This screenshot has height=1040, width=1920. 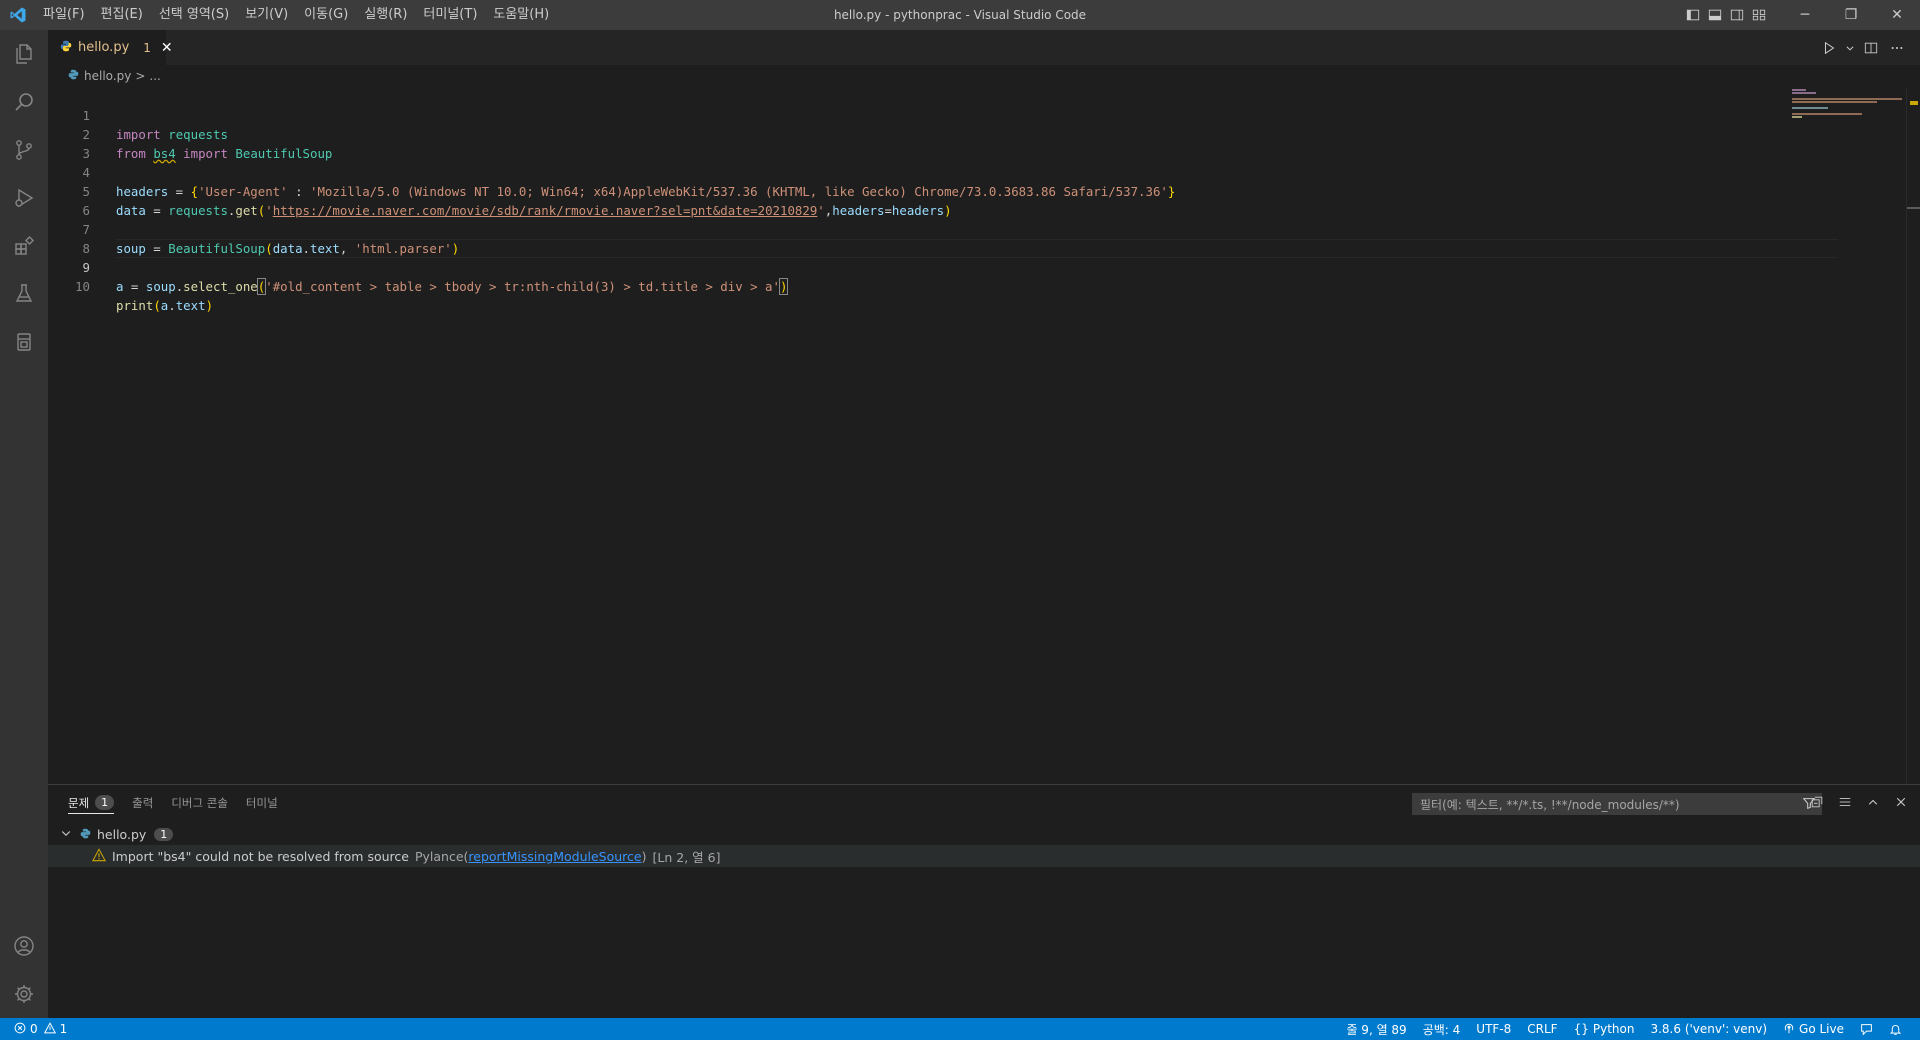 I want to click on tab-debug-console: 디버그 콘솔, so click(x=199, y=802).